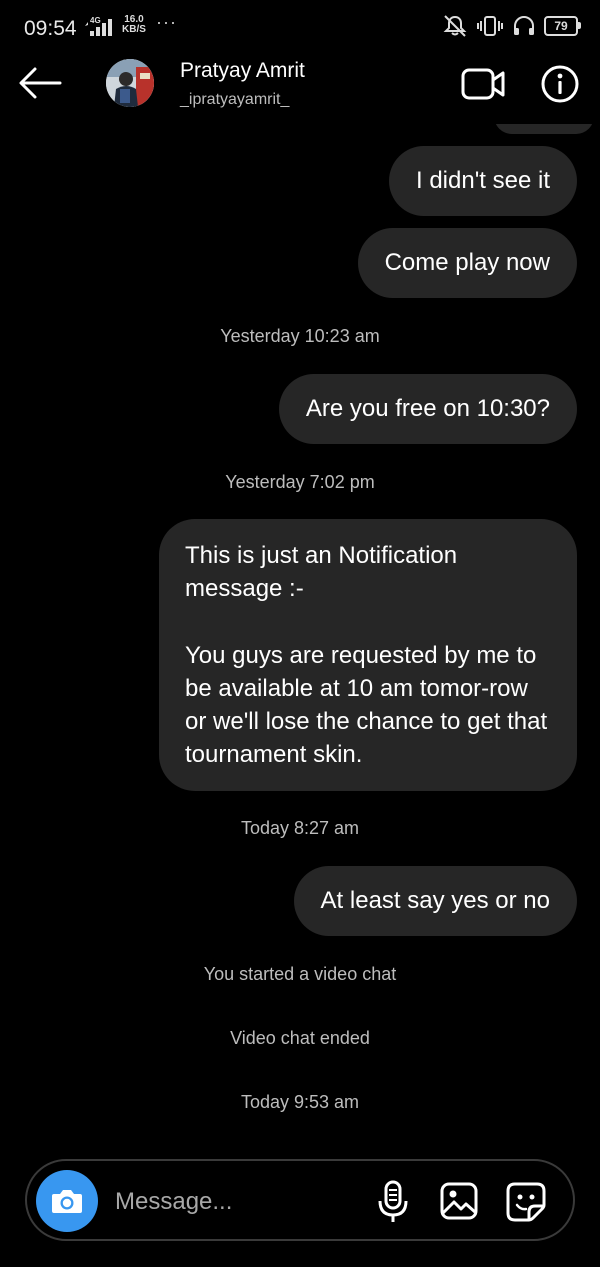 This screenshot has height=1267, width=600. Describe the element at coordinates (300, 336) in the screenshot. I see `timestamp: Yesterday 10:23 am` at that location.